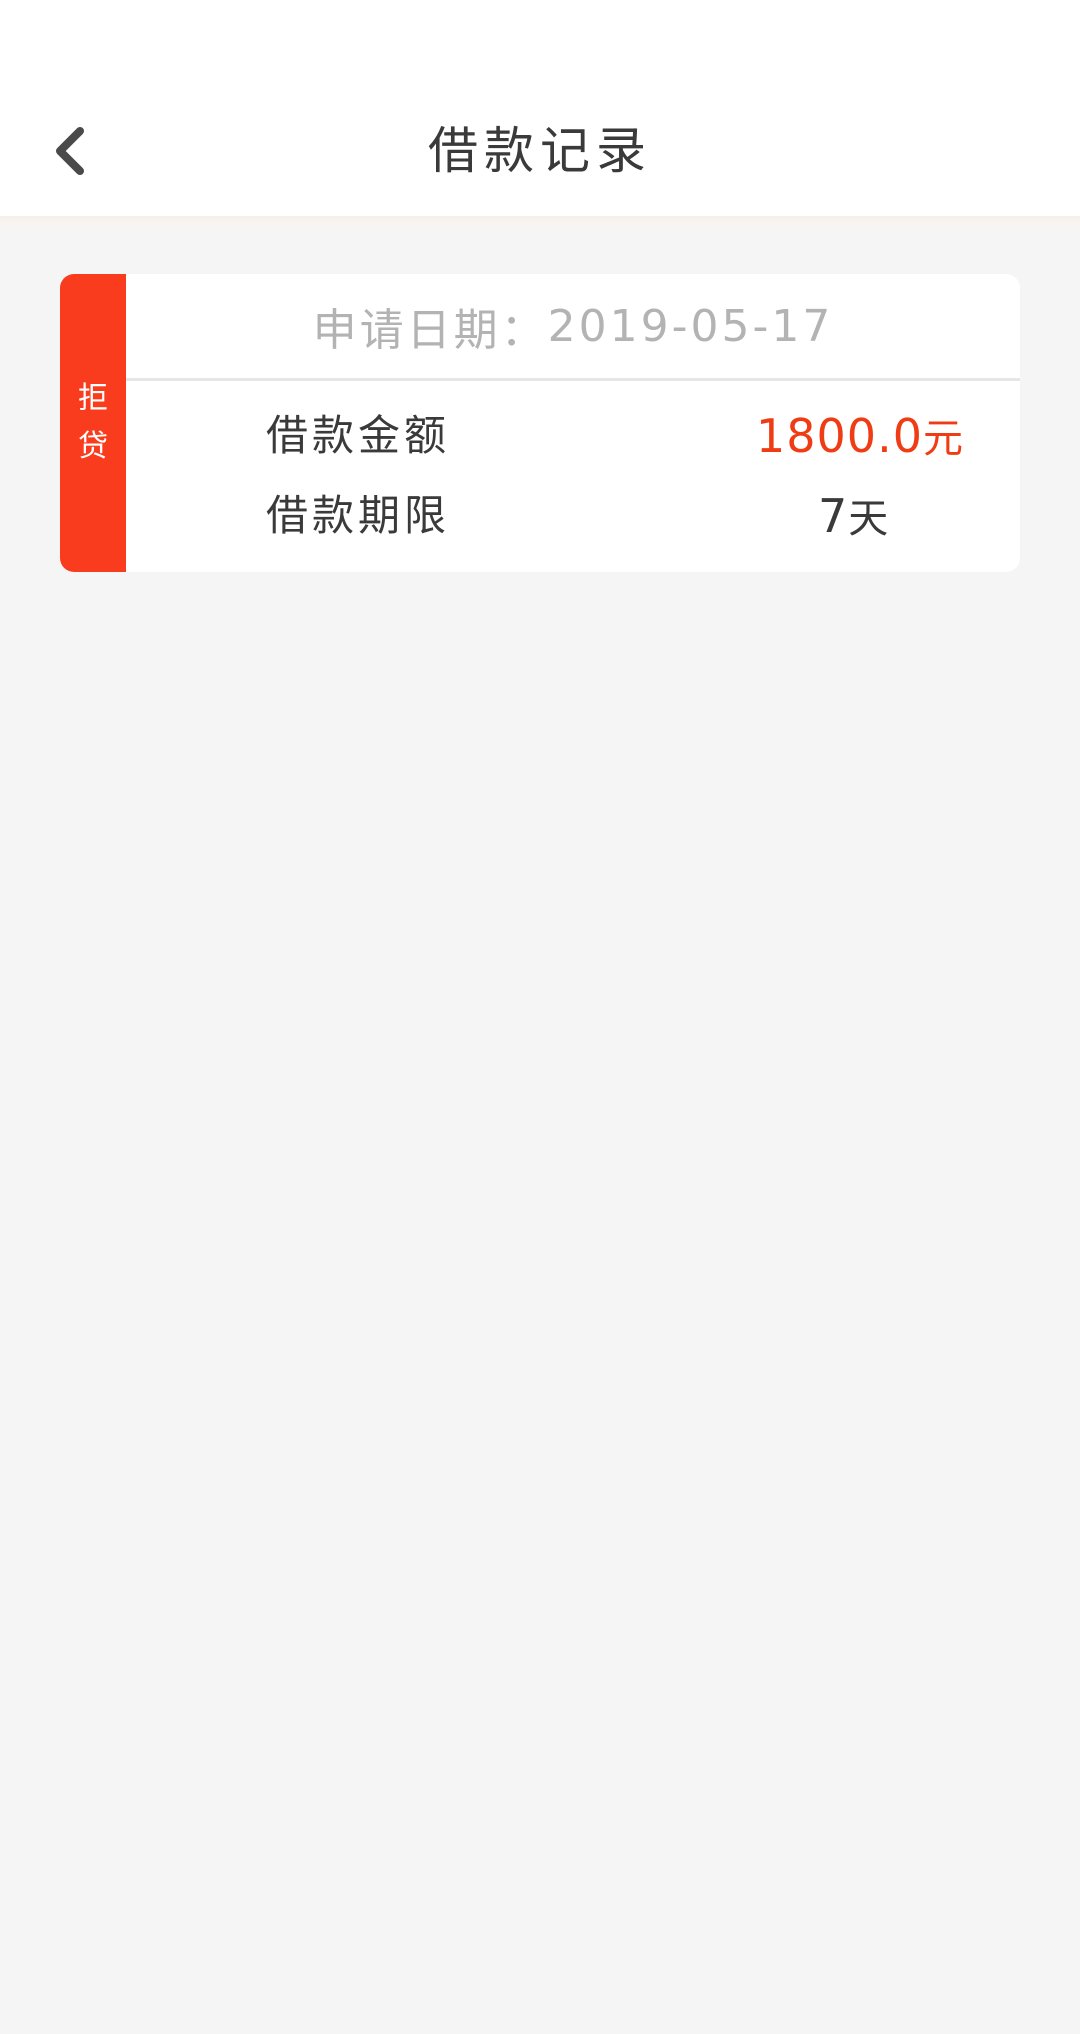 This screenshot has height=2034, width=1080. What do you see at coordinates (833, 516) in the screenshot?
I see `loan-term-number: 7` at bounding box center [833, 516].